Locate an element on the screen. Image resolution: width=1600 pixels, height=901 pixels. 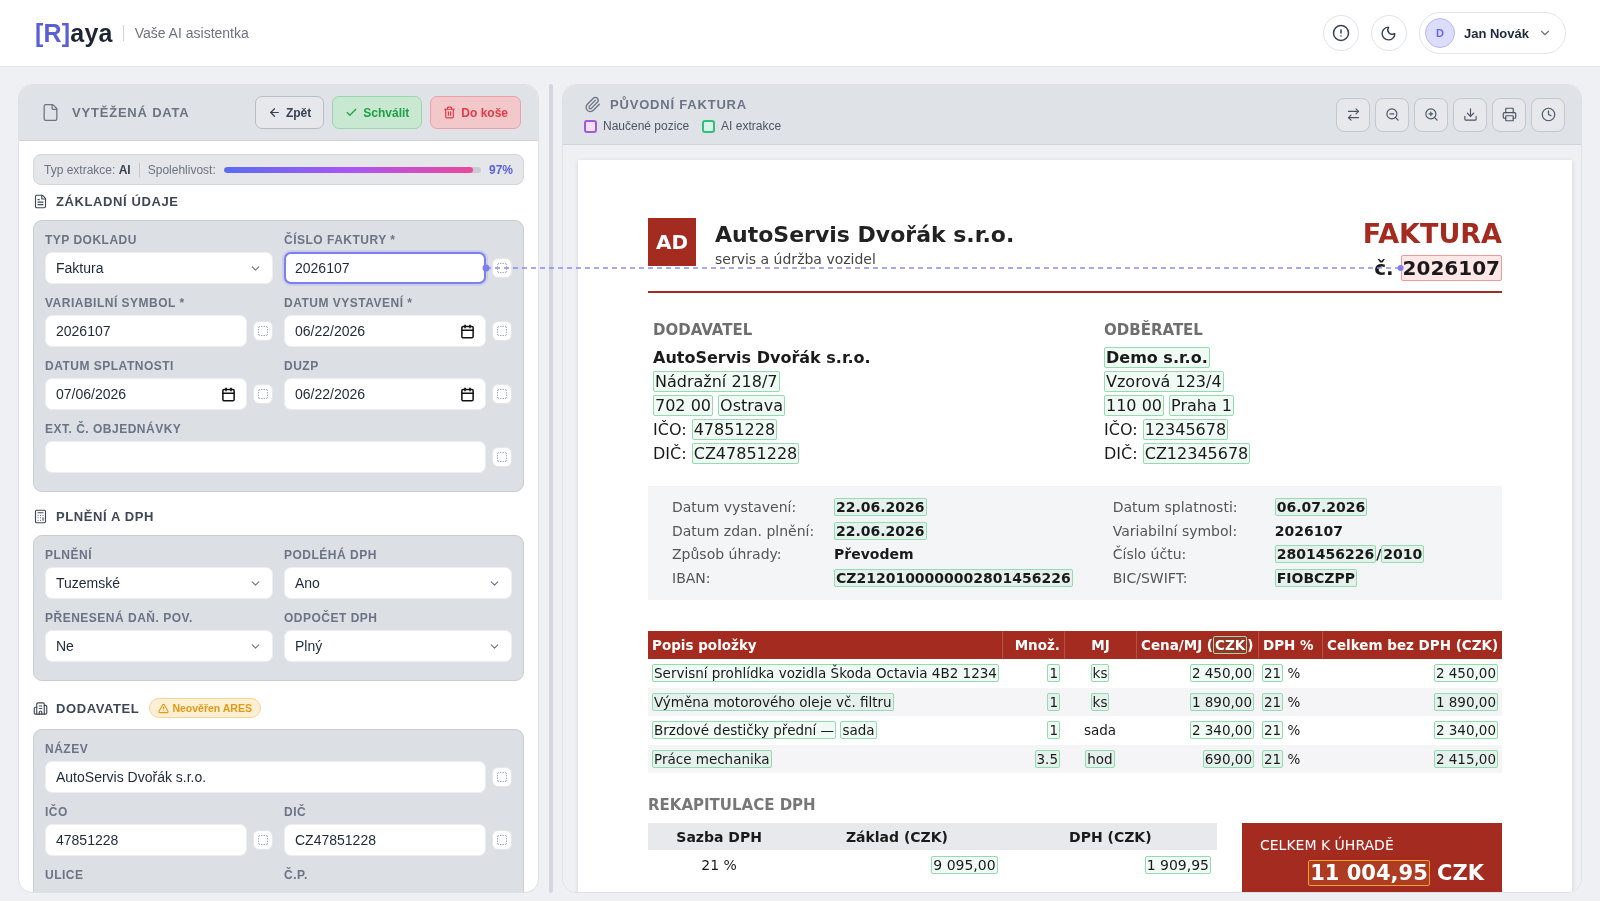
zoom-out-icon is located at coordinates (1392, 114).